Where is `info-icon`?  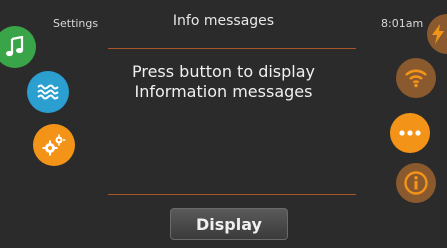 info-icon is located at coordinates (416, 183).